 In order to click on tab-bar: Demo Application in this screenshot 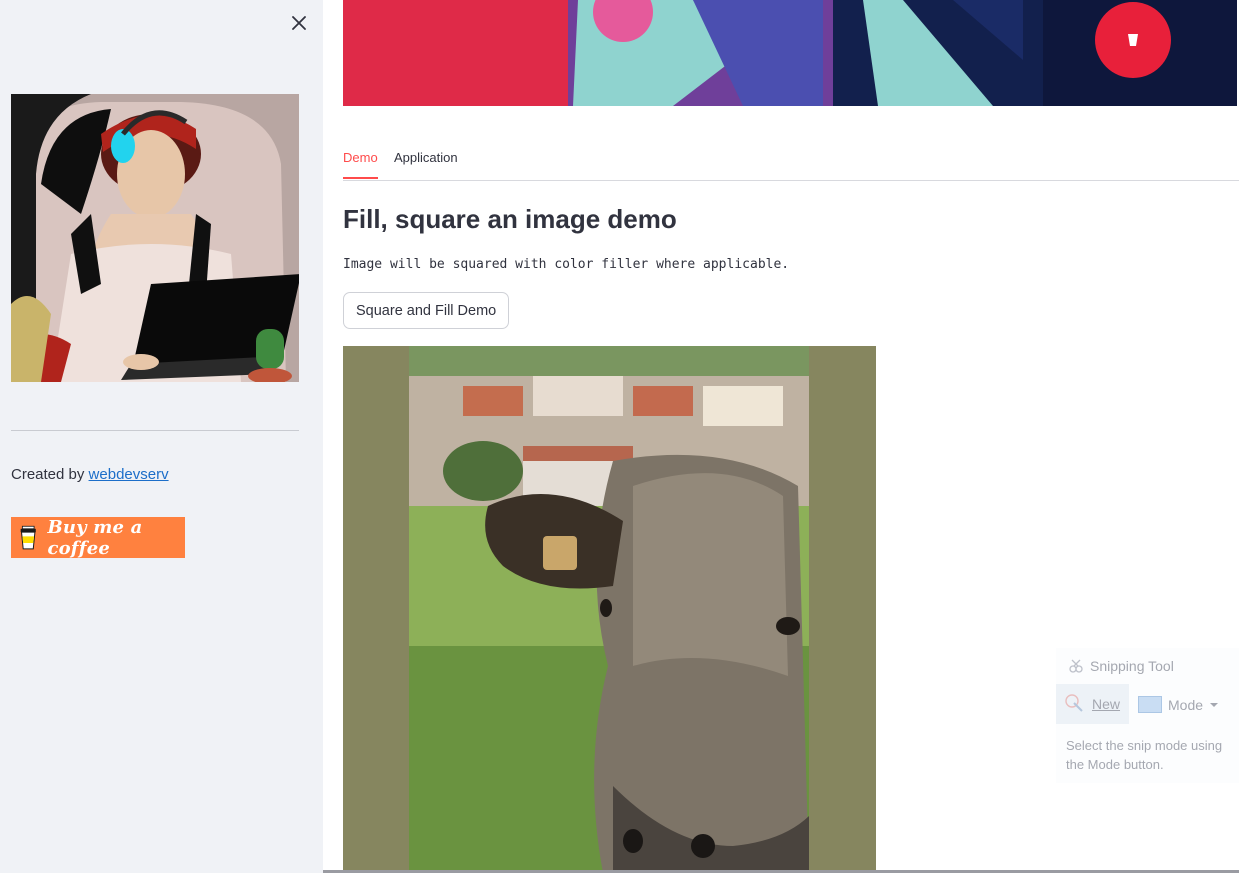, I will do `click(791, 163)`.